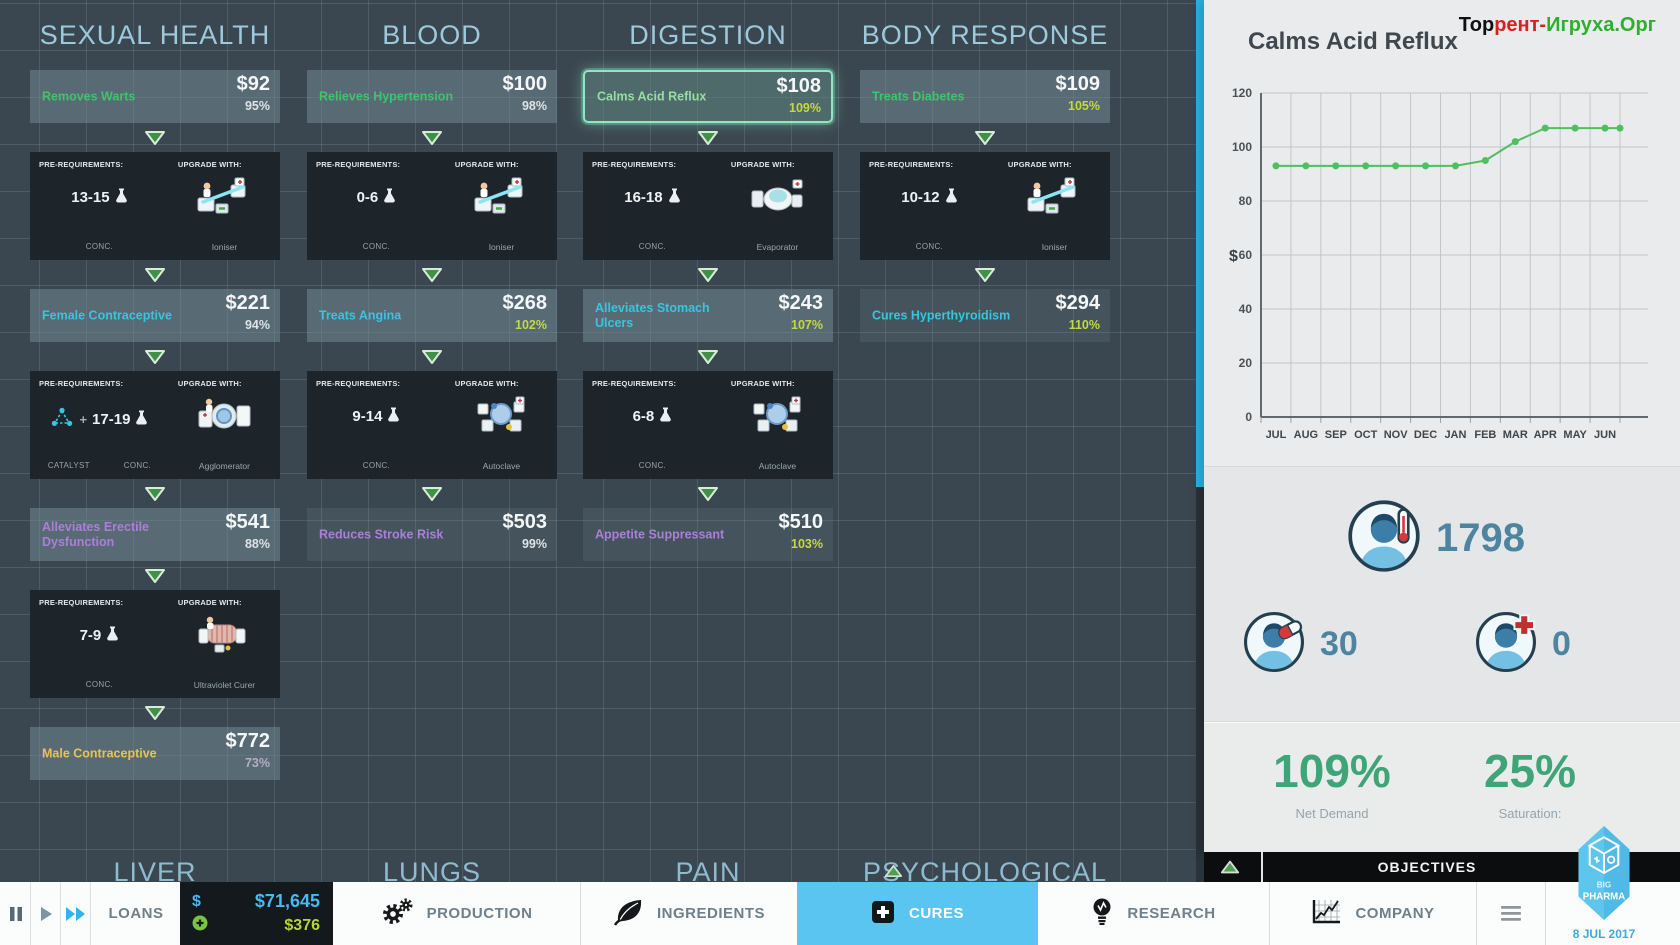 The width and height of the screenshot is (1680, 945). Describe the element at coordinates (1604, 873) in the screenshot. I see `big-pharma-badge: BIG PHARMA` at that location.